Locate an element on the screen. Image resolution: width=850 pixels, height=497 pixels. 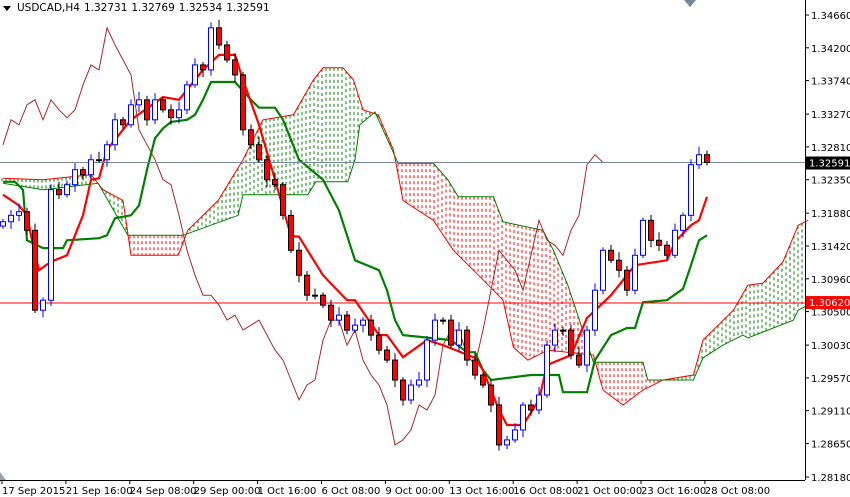
price-tick-label: 1.28650 is located at coordinates (830, 444).